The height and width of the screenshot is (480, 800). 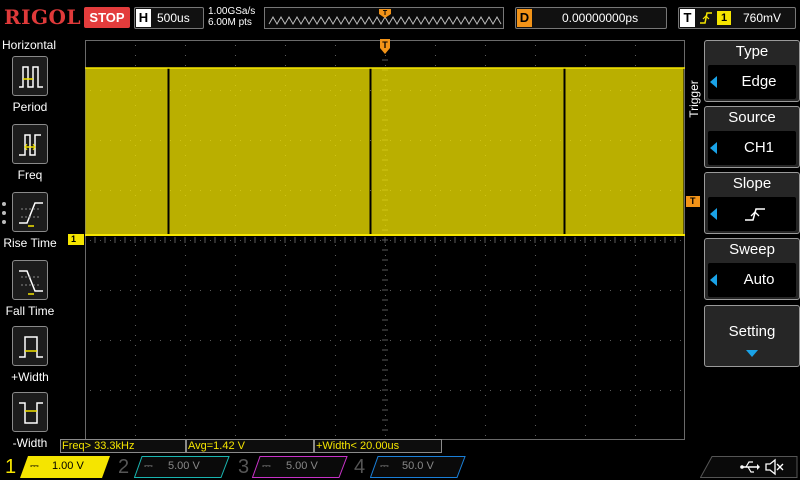 What do you see at coordinates (591, 18) in the screenshot?
I see `delay-box: D 0.00000000ps` at bounding box center [591, 18].